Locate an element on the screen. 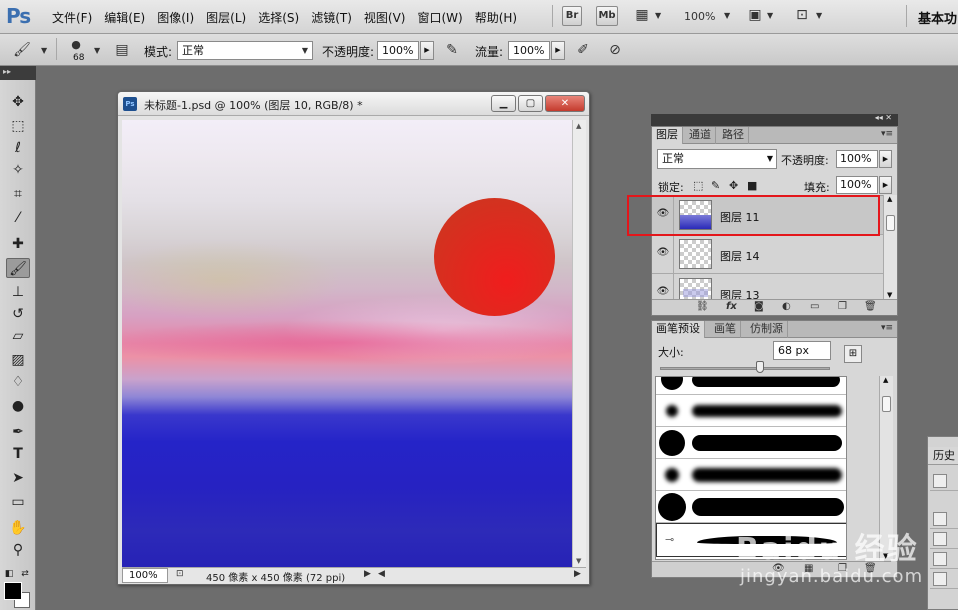  menu-help: 帮助(H) is located at coordinates (496, 17).